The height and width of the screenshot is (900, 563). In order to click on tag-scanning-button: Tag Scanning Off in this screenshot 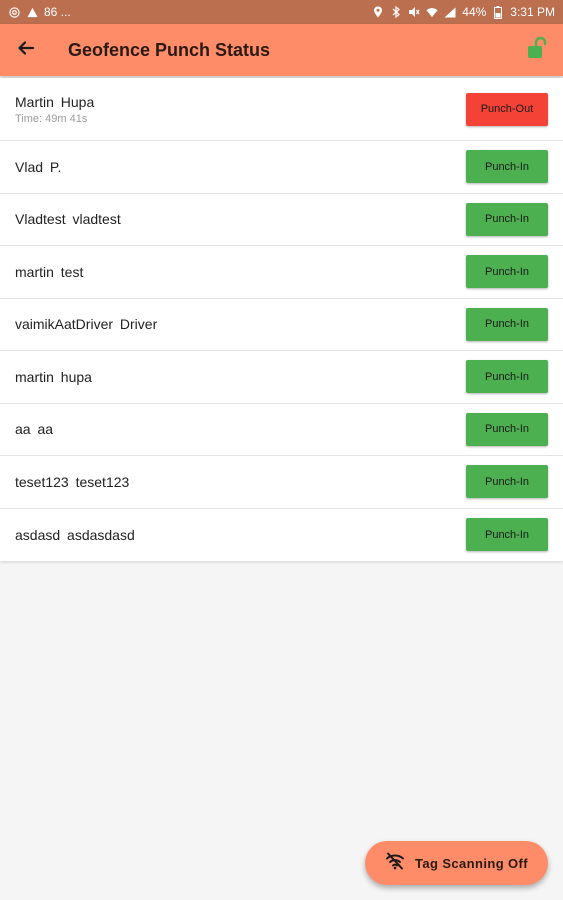, I will do `click(456, 863)`.